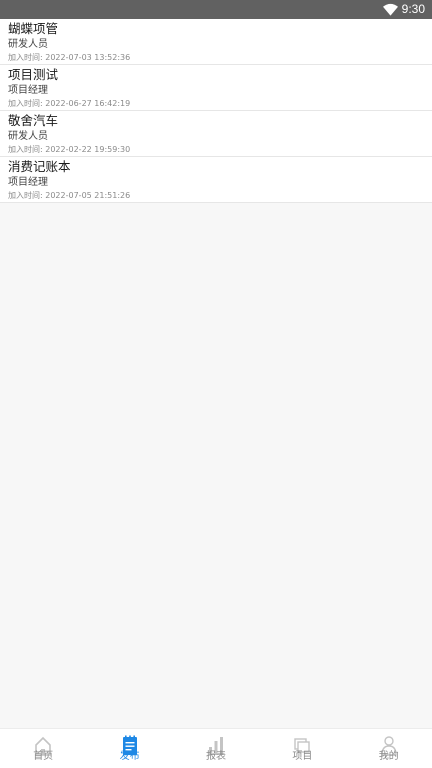 This screenshot has height=768, width=432. Describe the element at coordinates (413, 9) in the screenshot. I see `status-time: 9:30` at that location.